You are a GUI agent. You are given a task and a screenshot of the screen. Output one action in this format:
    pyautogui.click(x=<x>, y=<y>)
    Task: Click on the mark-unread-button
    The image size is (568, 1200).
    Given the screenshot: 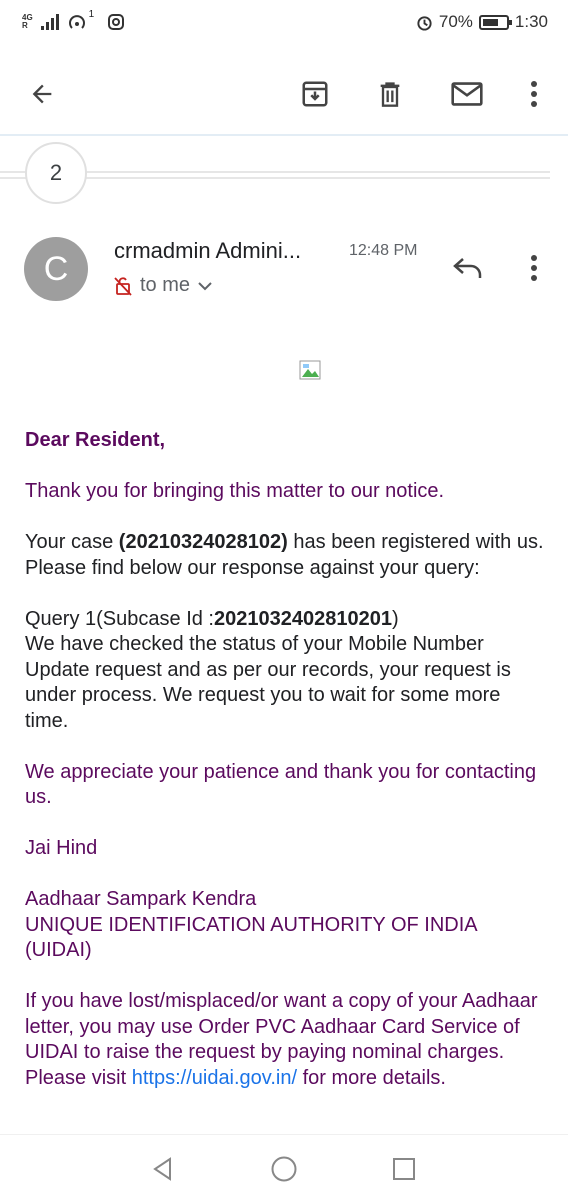 What is the action you would take?
    pyautogui.click(x=467, y=94)
    